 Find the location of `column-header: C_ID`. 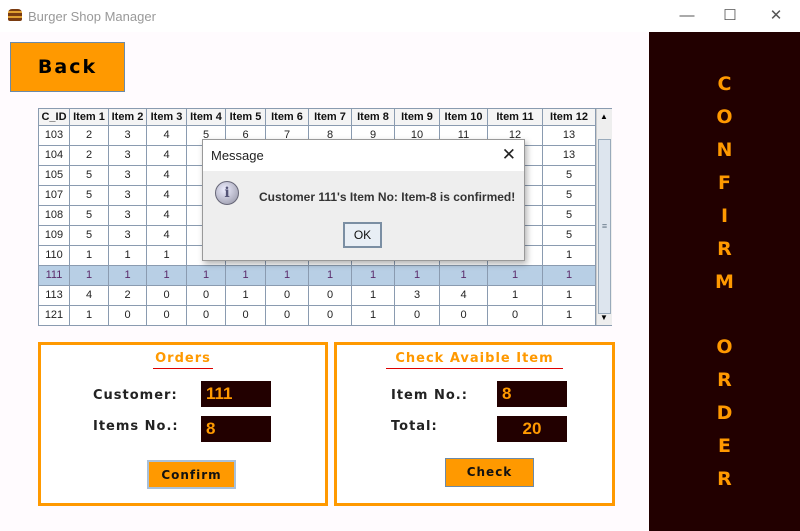

column-header: C_ID is located at coordinates (54, 117).